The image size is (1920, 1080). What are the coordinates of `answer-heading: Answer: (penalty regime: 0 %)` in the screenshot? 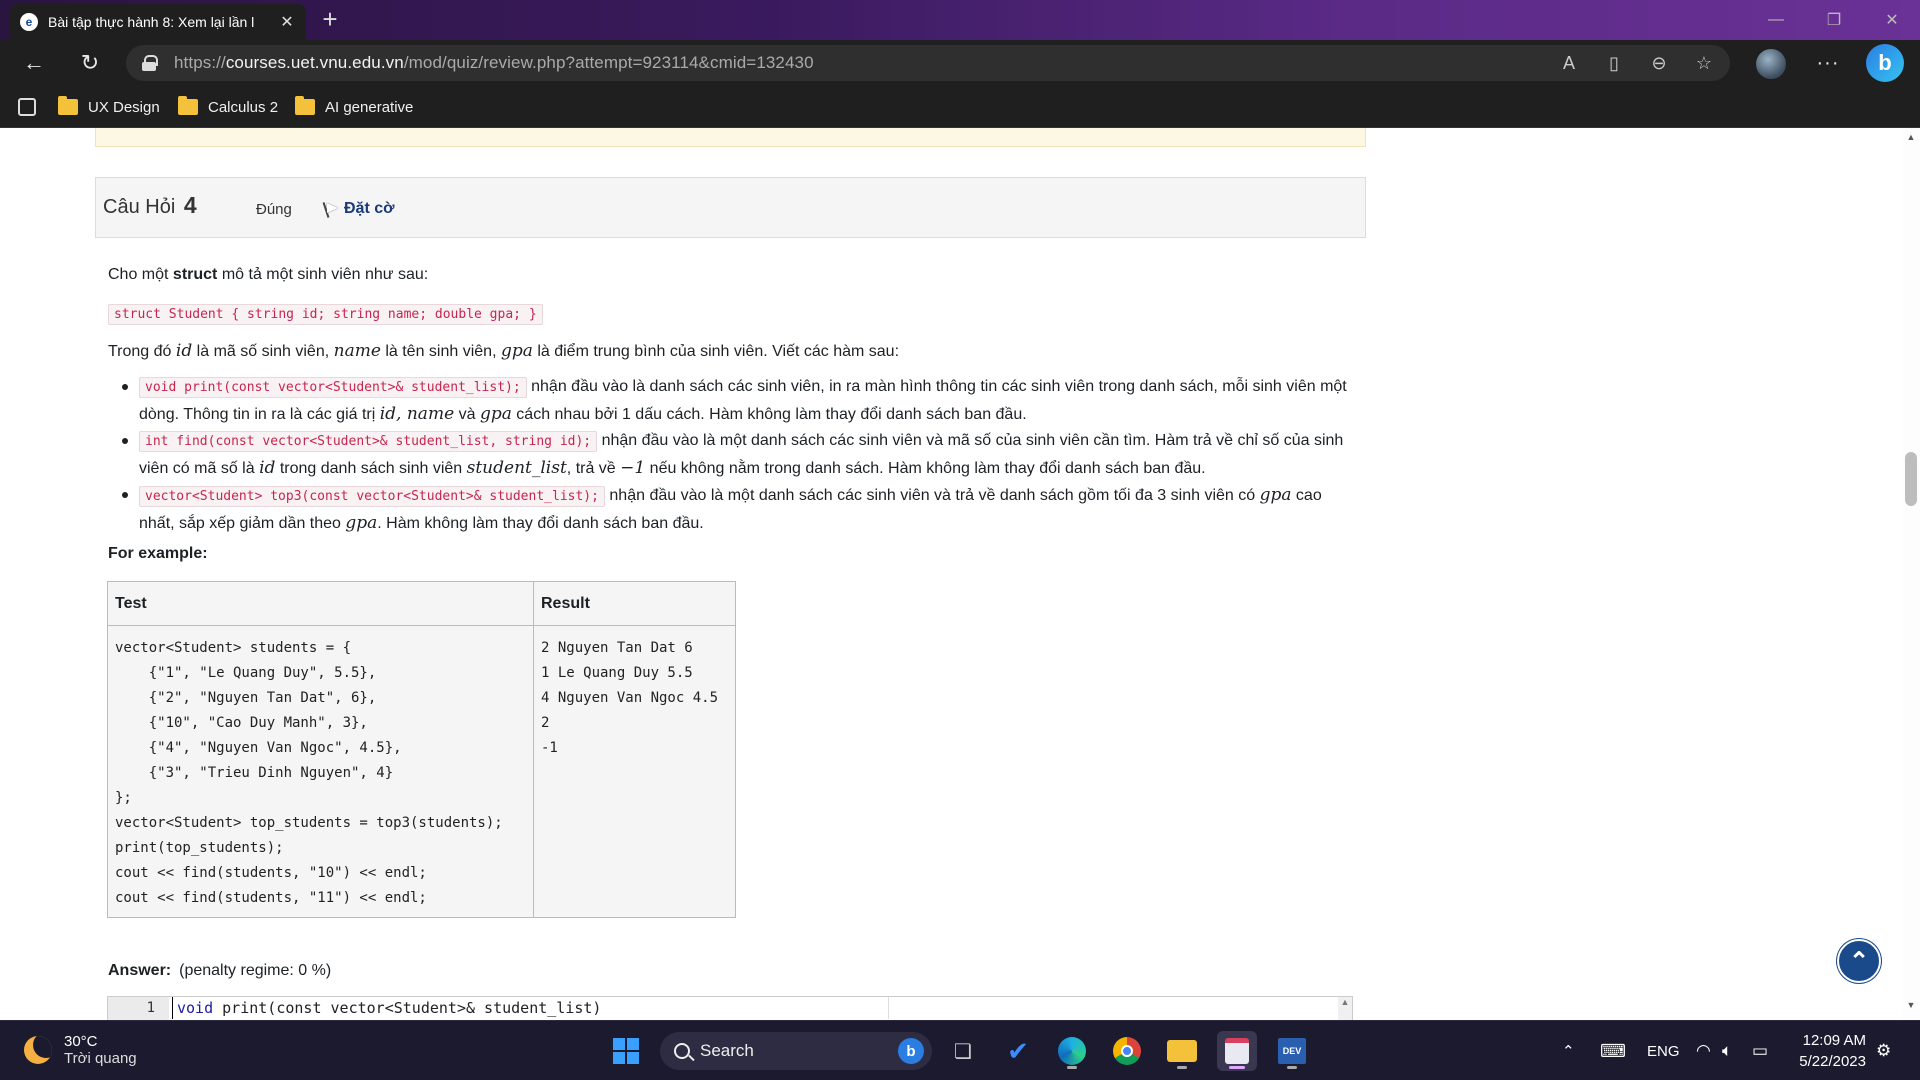 It's located at (220, 970).